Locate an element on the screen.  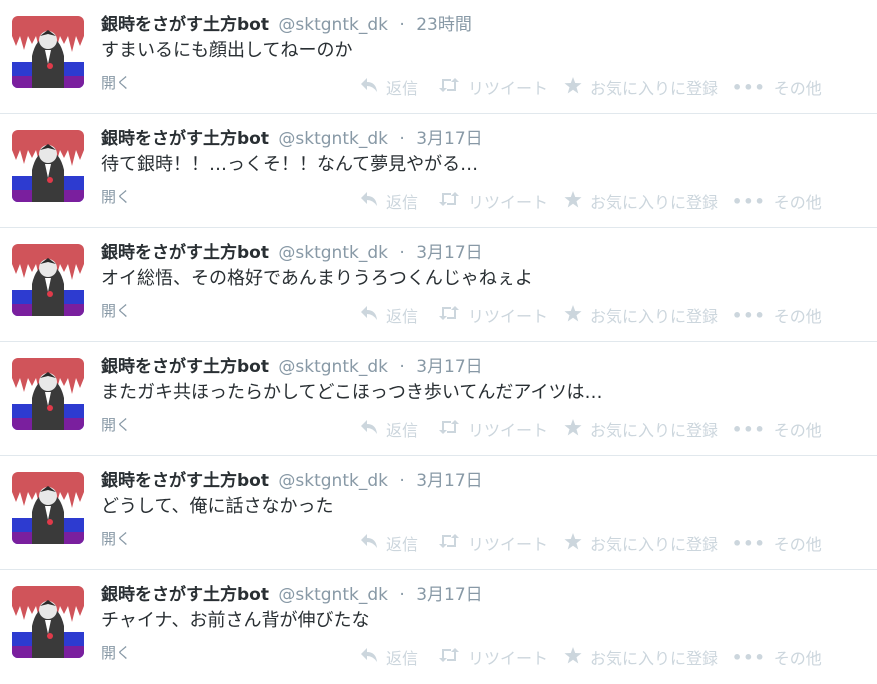
tweet-text: チャイナ、お前さん背が伸びたな is located at coordinates (235, 620).